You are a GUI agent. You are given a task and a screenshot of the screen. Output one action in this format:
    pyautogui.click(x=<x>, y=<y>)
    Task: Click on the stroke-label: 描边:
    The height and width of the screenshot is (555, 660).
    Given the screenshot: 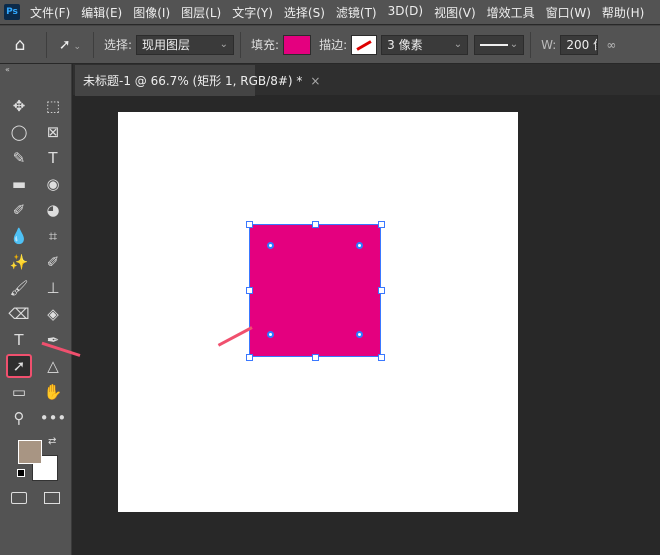 What is the action you would take?
    pyautogui.click(x=333, y=45)
    